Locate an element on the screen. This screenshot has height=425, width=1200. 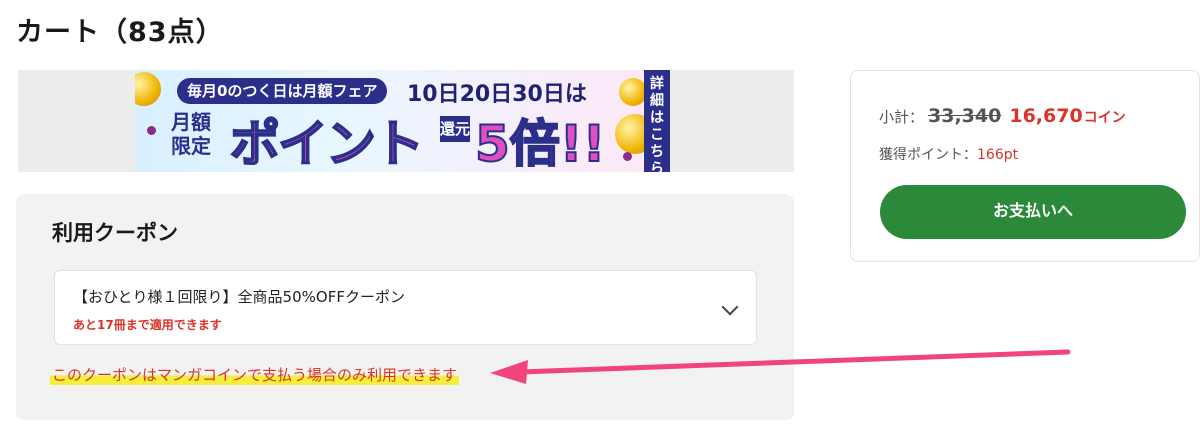
points-value: 166pt is located at coordinates (998, 155).